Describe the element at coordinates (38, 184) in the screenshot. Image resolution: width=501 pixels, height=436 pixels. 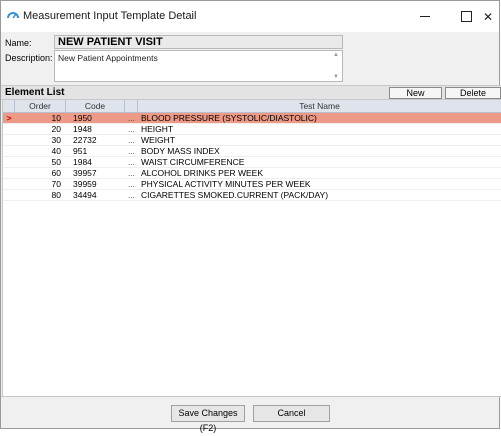
I see `order-cell: 70` at that location.